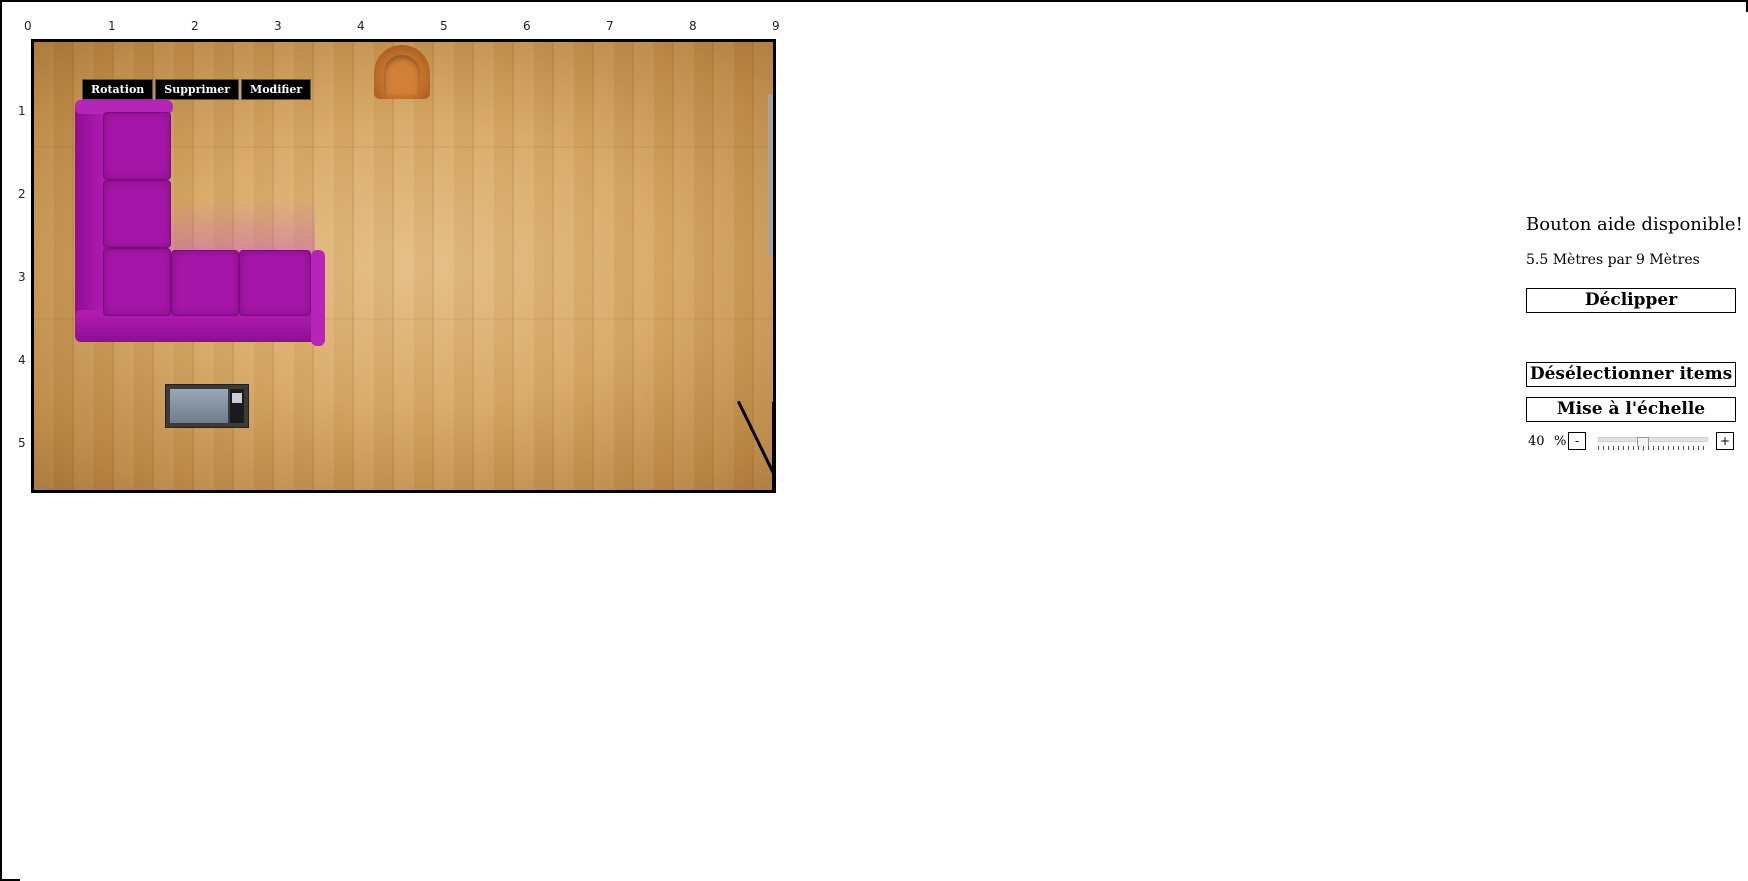  Describe the element at coordinates (1560, 441) in the screenshot. I see `zoom-unit: %` at that location.